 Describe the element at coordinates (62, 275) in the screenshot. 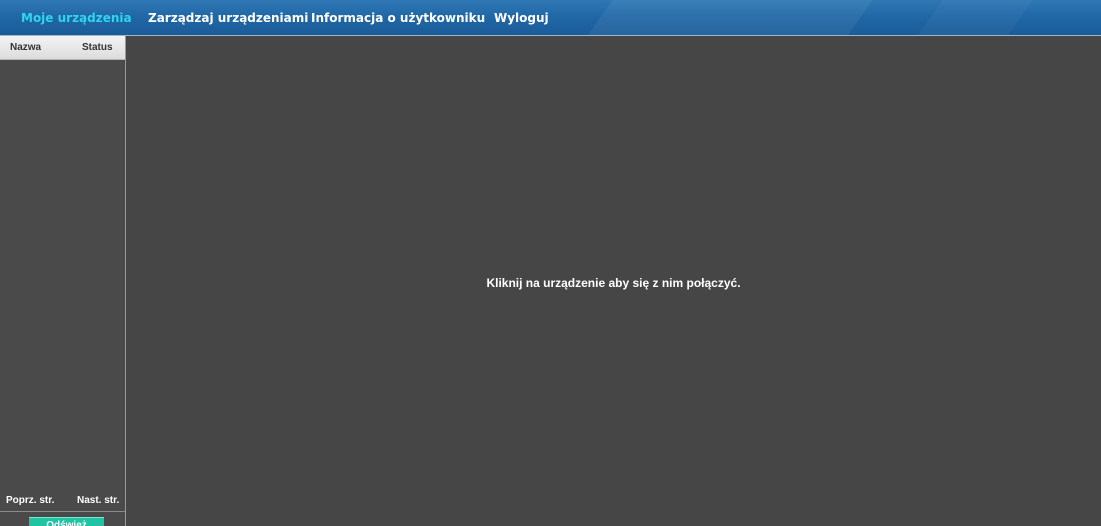

I see `device-list` at that location.